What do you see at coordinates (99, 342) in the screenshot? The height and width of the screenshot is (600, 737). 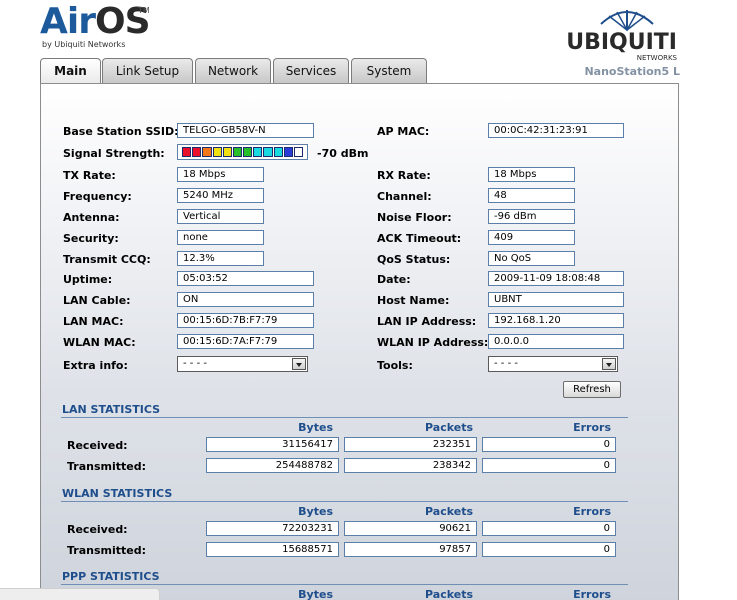 I see `wlan-mac-label: WLAN MAC:` at bounding box center [99, 342].